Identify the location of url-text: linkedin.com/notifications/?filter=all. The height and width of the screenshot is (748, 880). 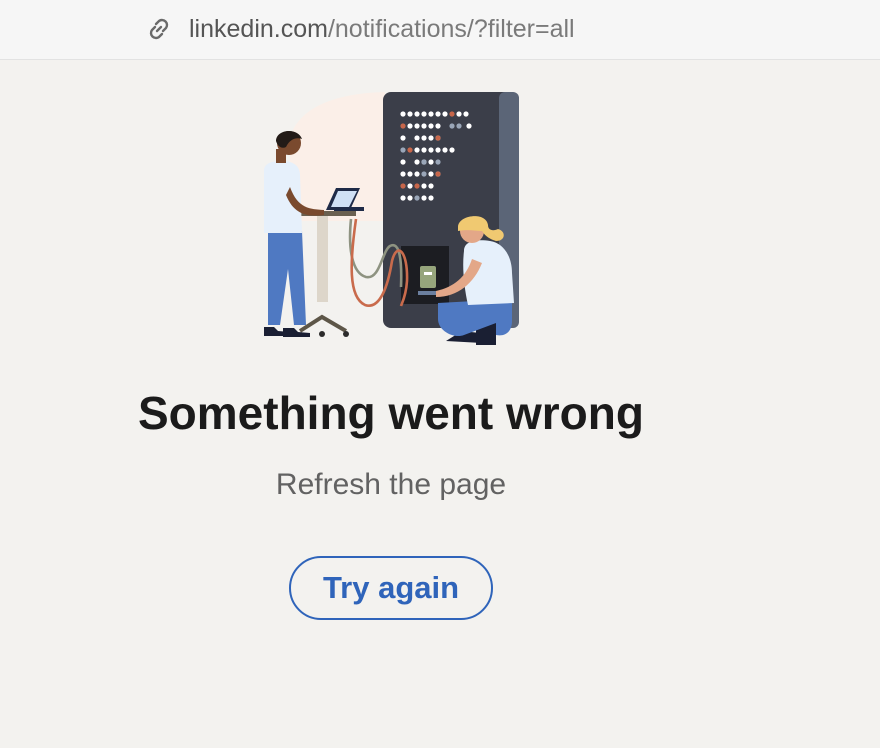
(382, 29).